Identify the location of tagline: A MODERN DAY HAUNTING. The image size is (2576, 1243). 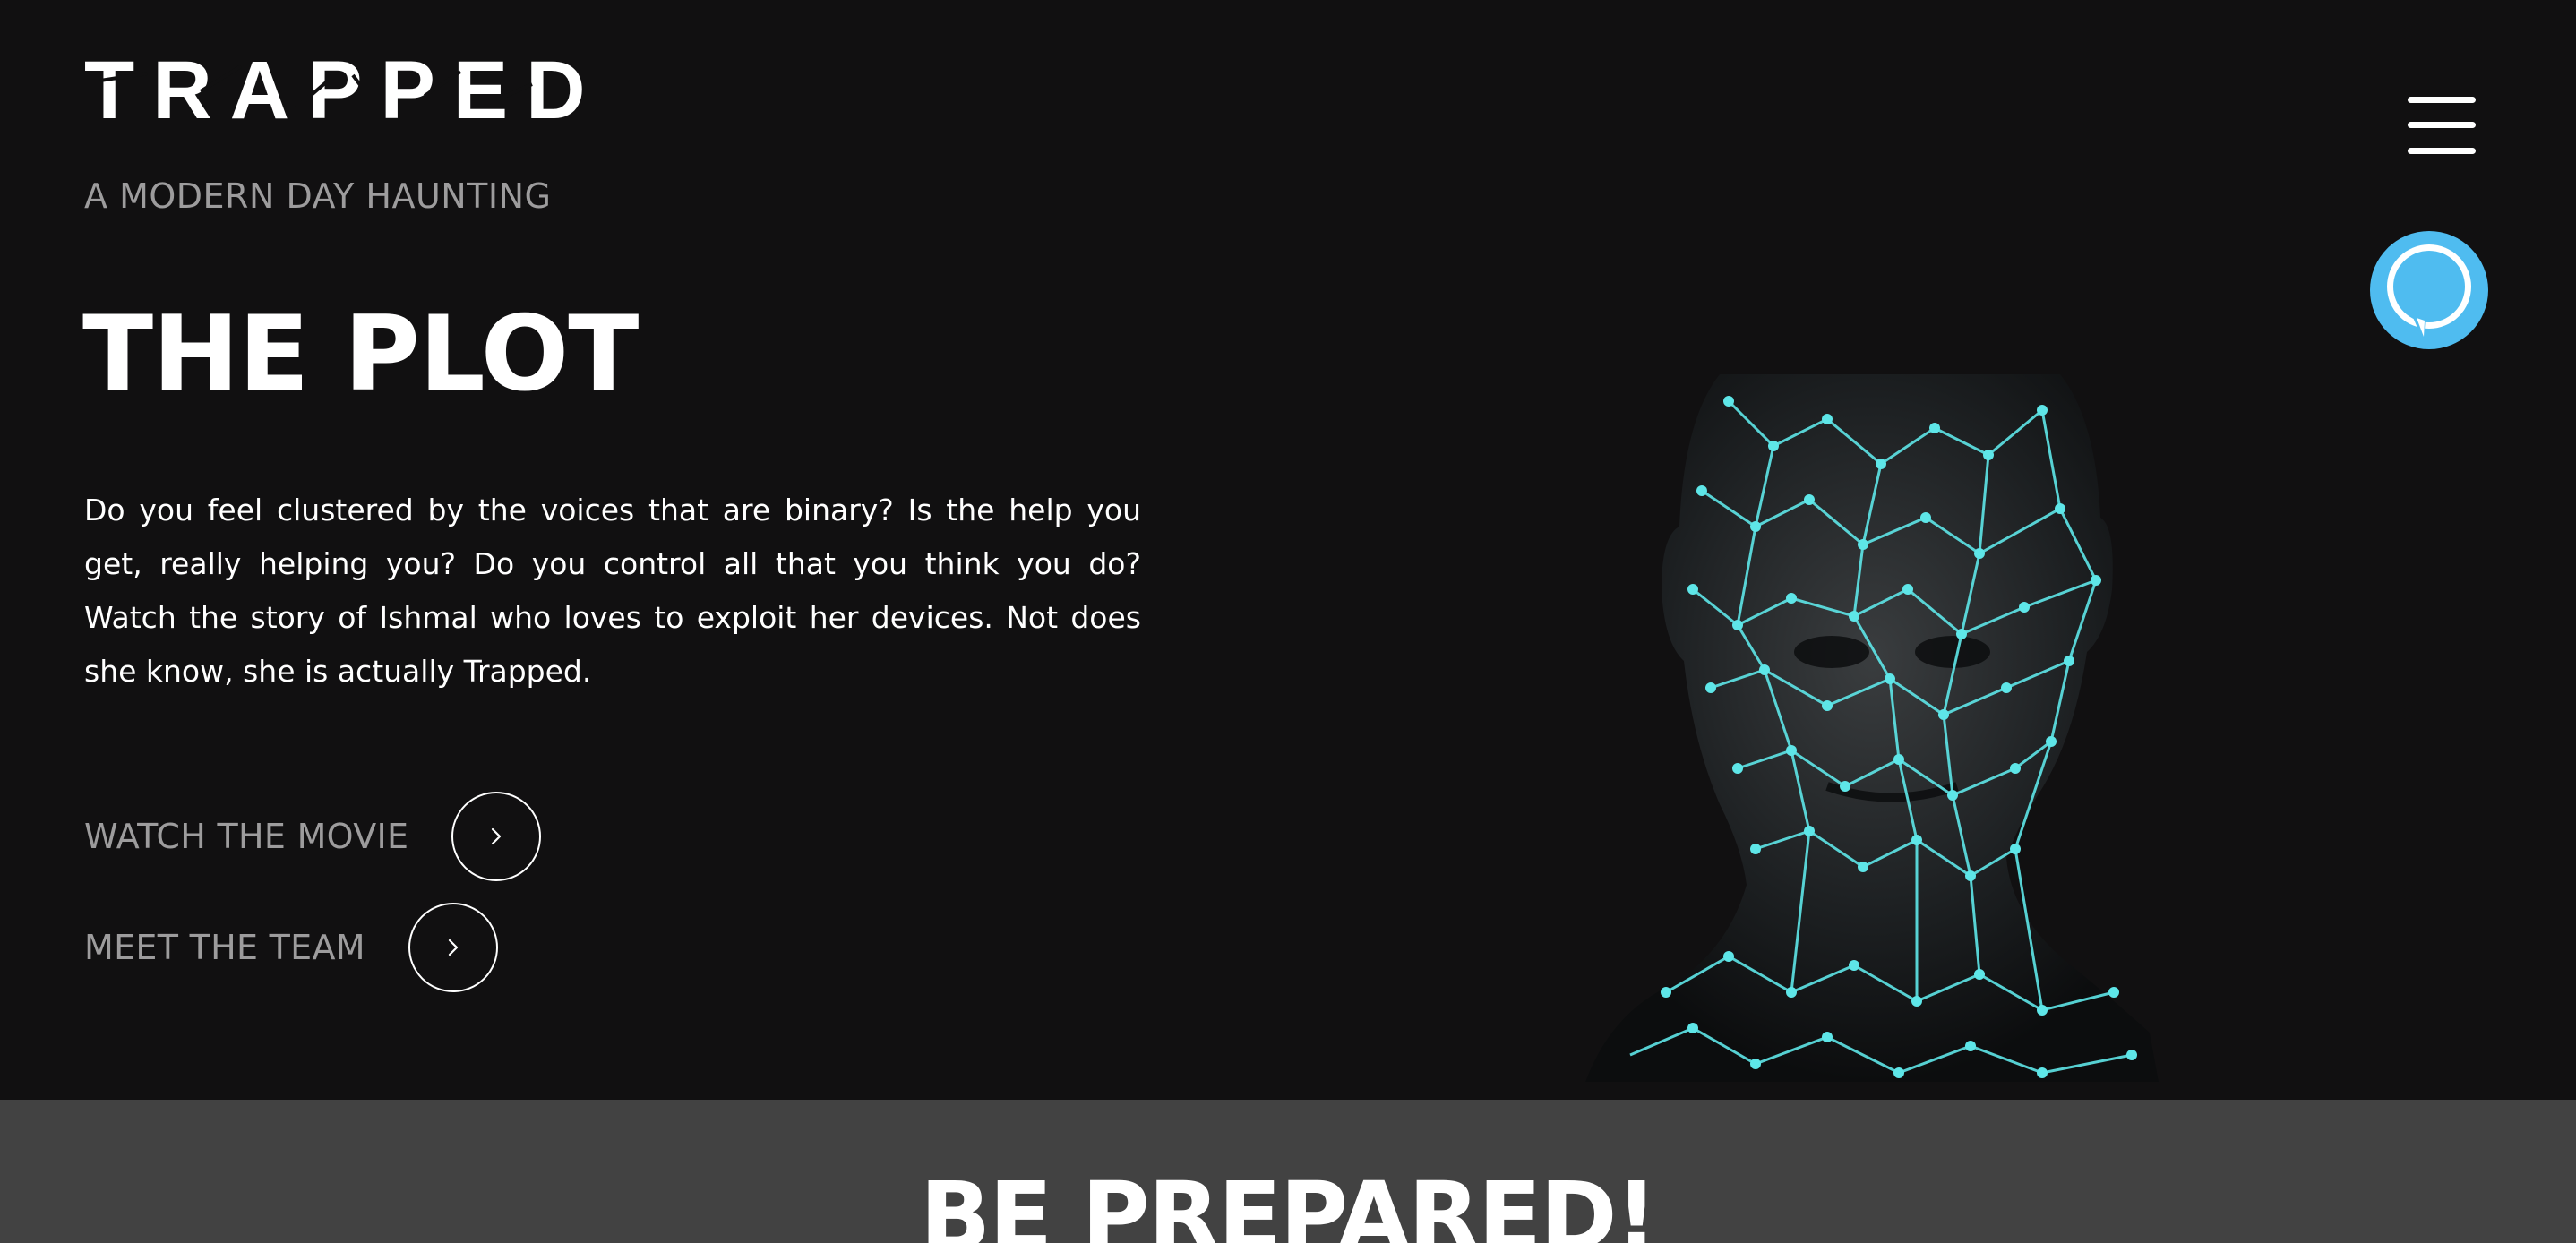
(318, 196).